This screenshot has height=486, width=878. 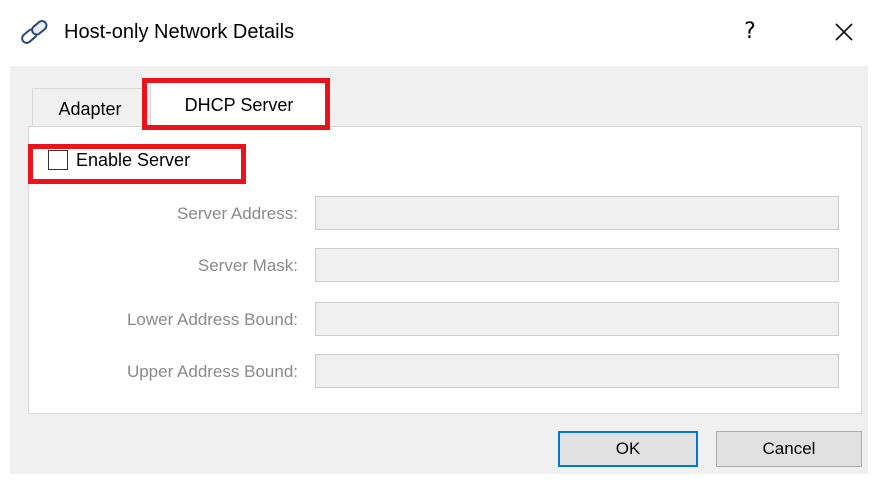 I want to click on window-title: Host-only Network Details, so click(x=179, y=32).